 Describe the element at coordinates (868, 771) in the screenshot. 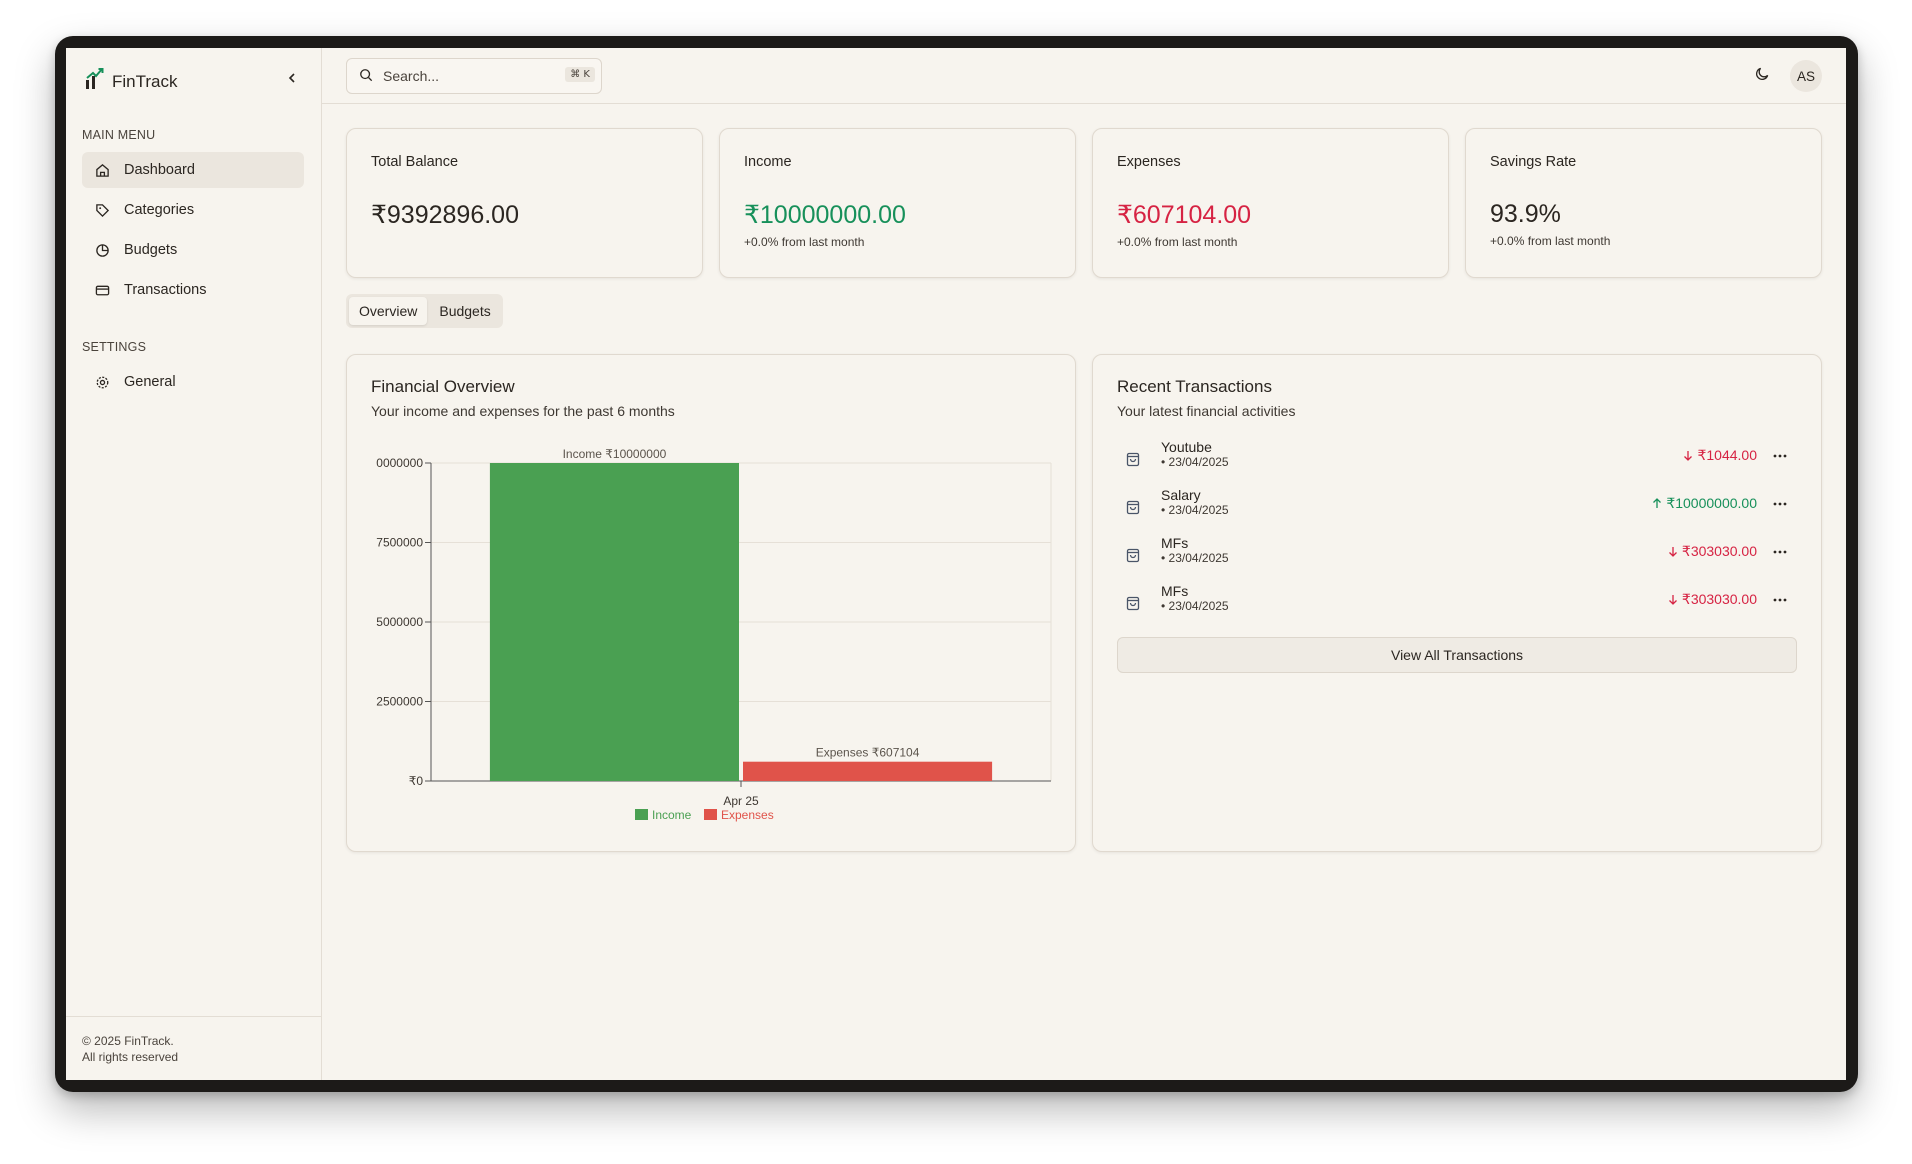

I see `bar-expenses` at that location.